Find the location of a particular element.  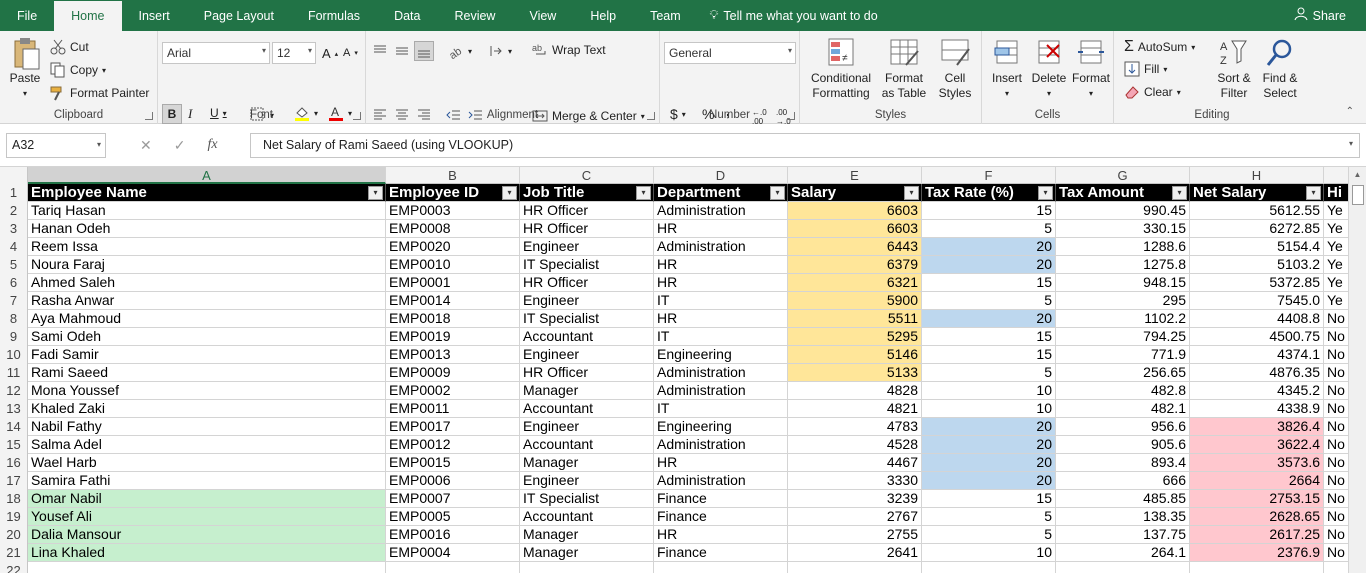

table-cell: EMP0005 is located at coordinates (453, 517).